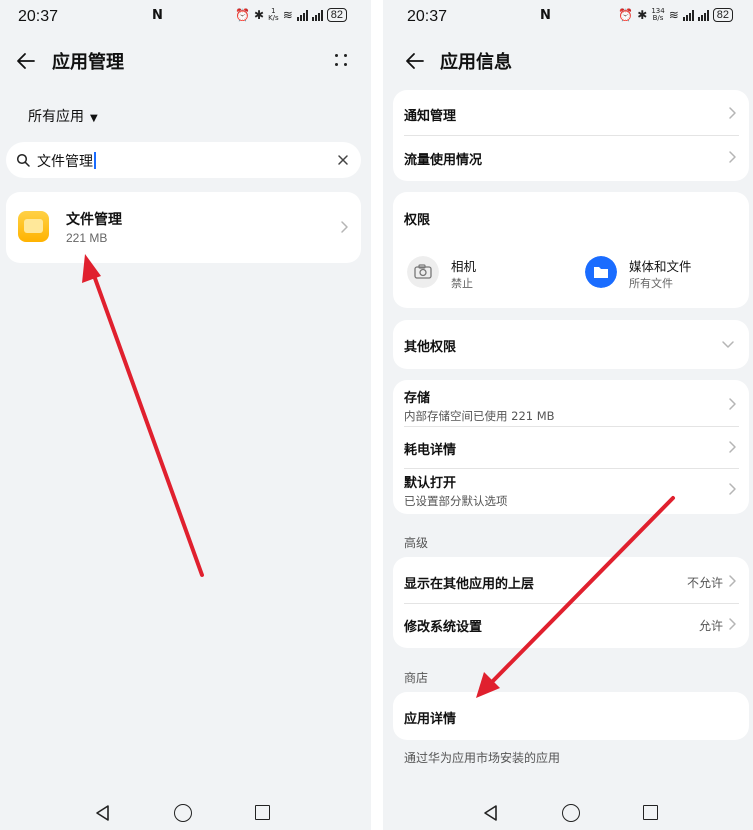 The image size is (753, 830). I want to click on display-over-apps-row: 显示在其他应用的上层 不允许, so click(571, 580).